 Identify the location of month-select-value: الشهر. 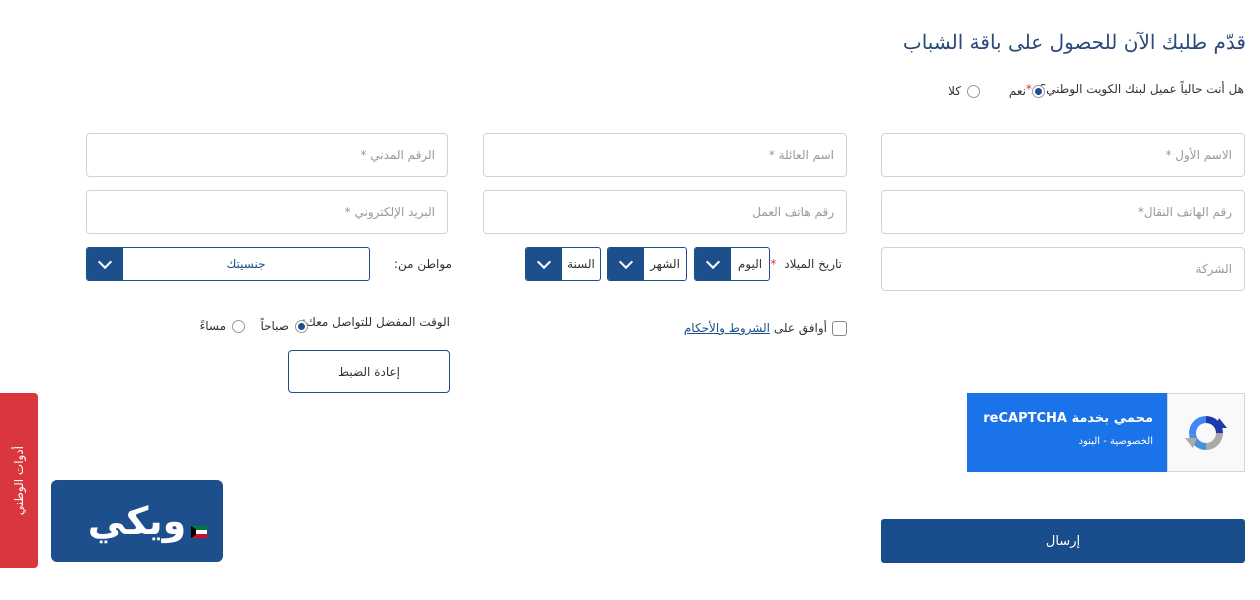
(665, 264).